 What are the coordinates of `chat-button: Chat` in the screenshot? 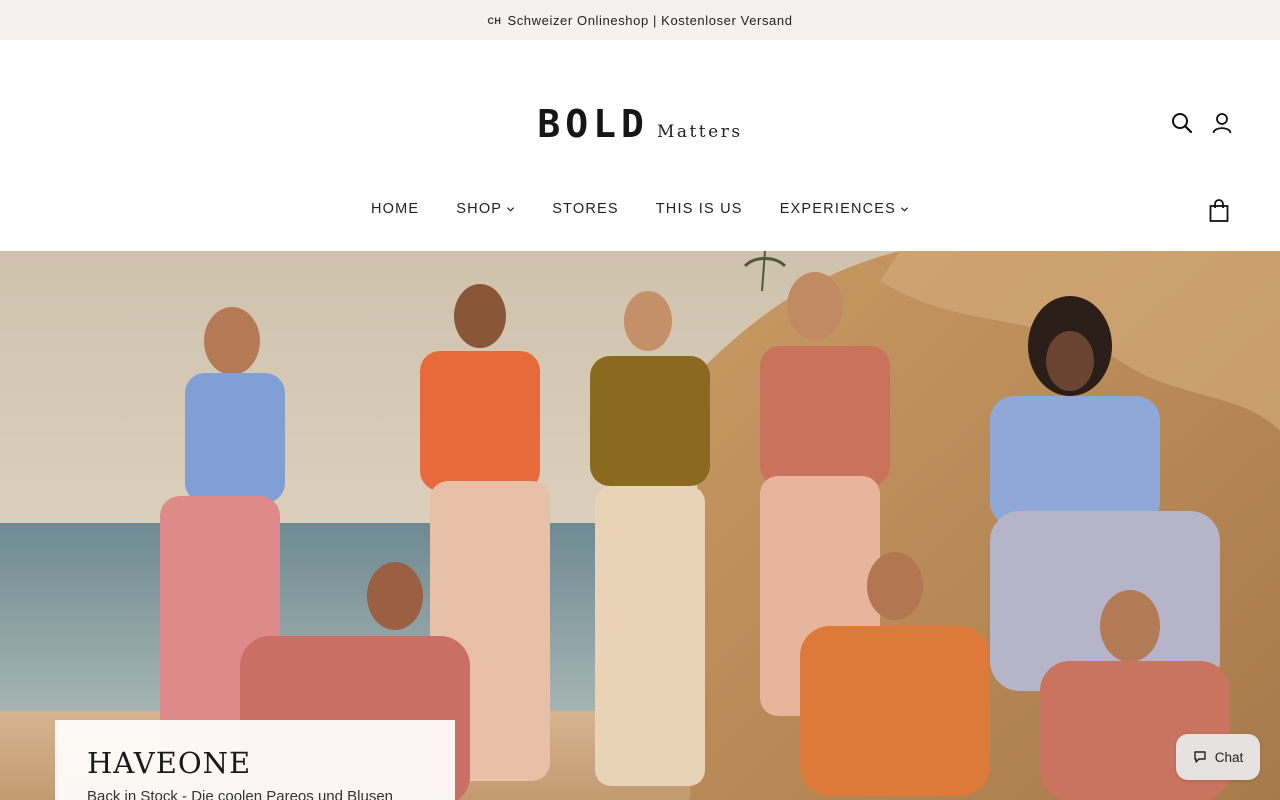 It's located at (1218, 757).